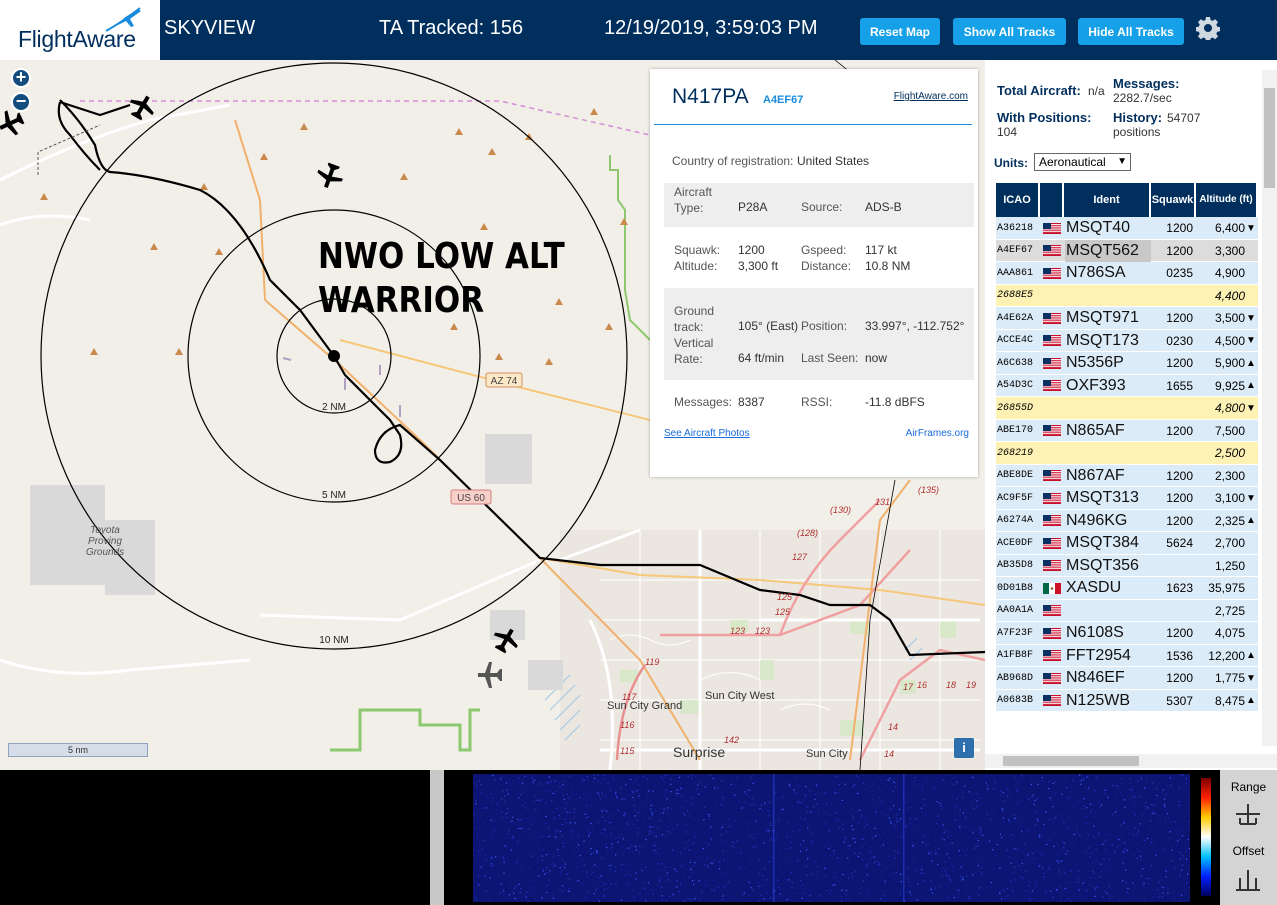  Describe the element at coordinates (1127, 520) in the screenshot. I see `table-row: A6274A N496KG 1200 2,325 ▲` at that location.